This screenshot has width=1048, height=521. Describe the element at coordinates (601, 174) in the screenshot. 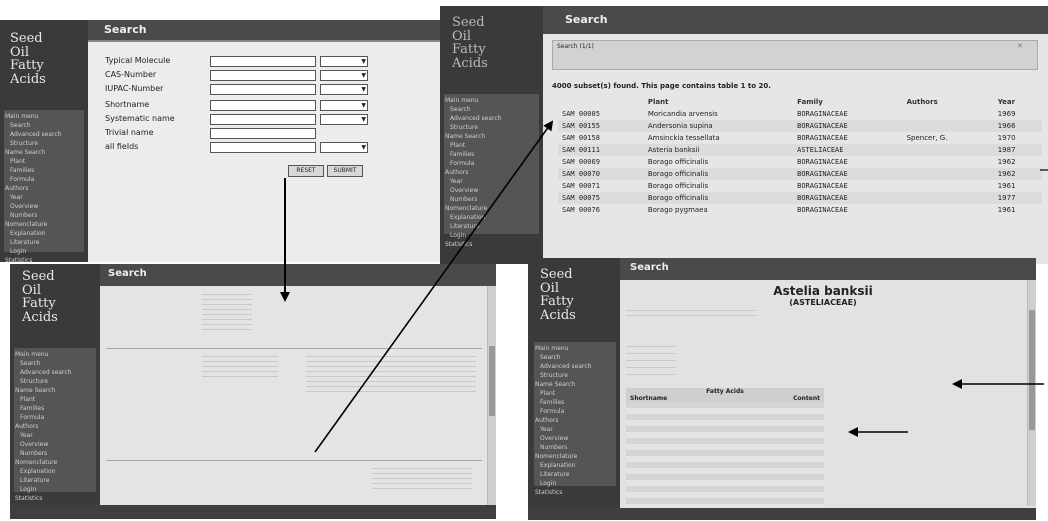

I see `row-id-link: SAM 00070` at that location.